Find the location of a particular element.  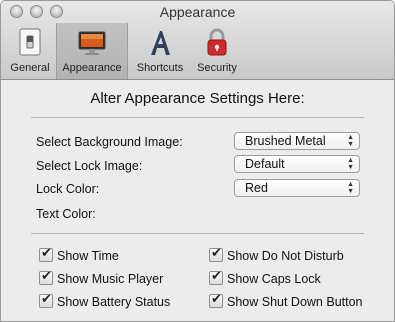

window-title: Appearance is located at coordinates (197, 12).